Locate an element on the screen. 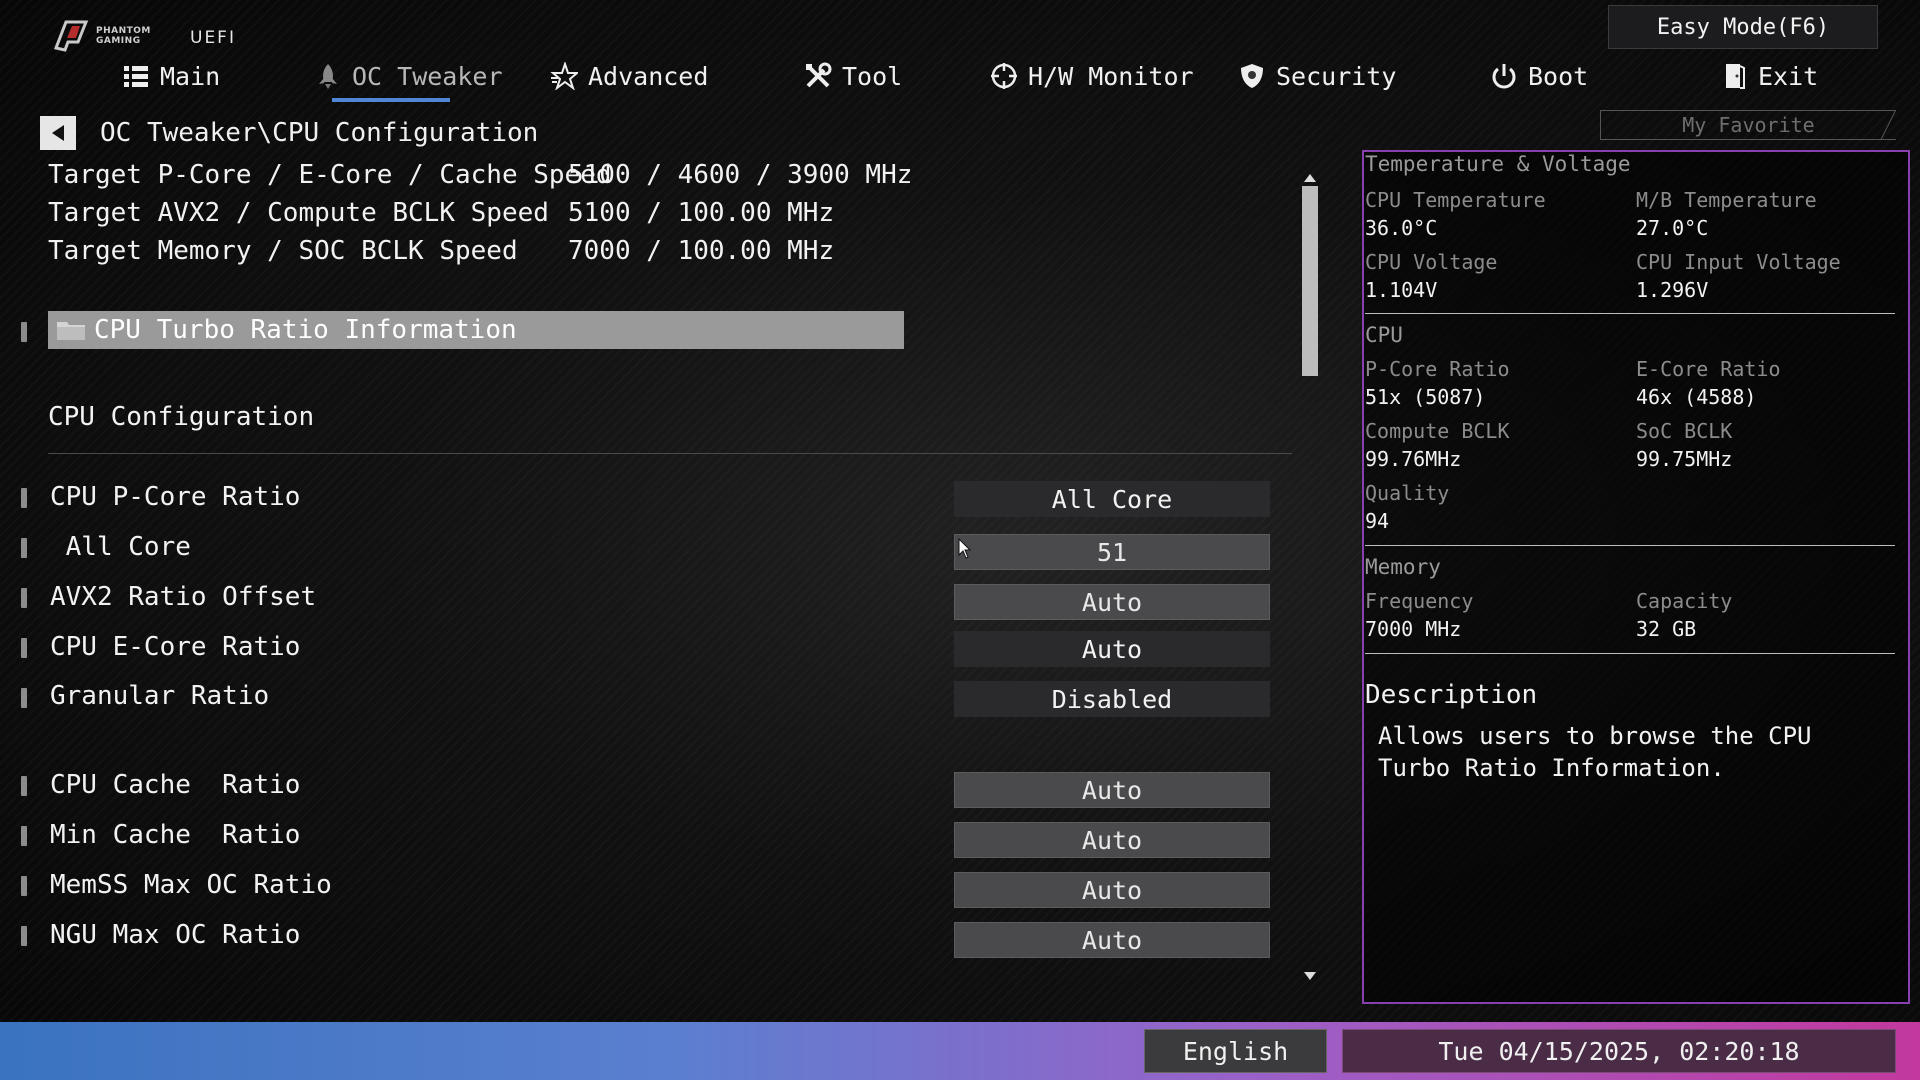 The width and height of the screenshot is (1920, 1080). scrollbar-thumb is located at coordinates (1310, 281).